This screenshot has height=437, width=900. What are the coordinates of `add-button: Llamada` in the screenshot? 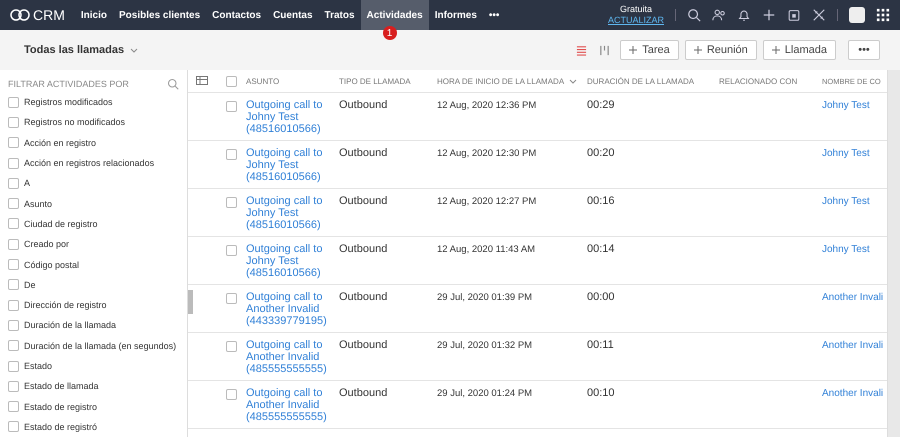 It's located at (799, 50).